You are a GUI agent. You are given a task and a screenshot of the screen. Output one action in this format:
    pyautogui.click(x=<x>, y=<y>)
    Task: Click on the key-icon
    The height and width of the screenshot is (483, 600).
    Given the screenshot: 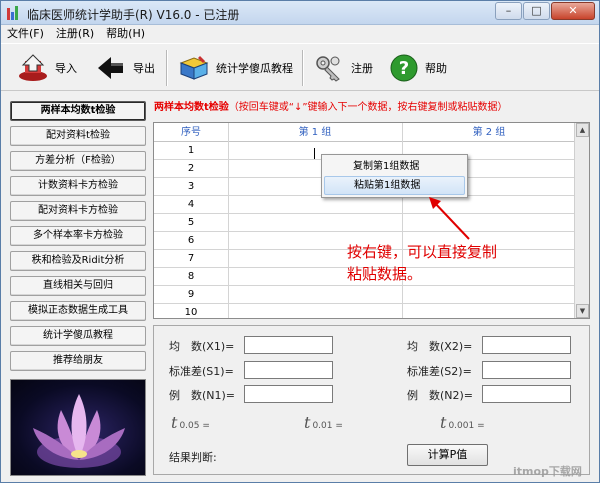 What is the action you would take?
    pyautogui.click(x=328, y=69)
    